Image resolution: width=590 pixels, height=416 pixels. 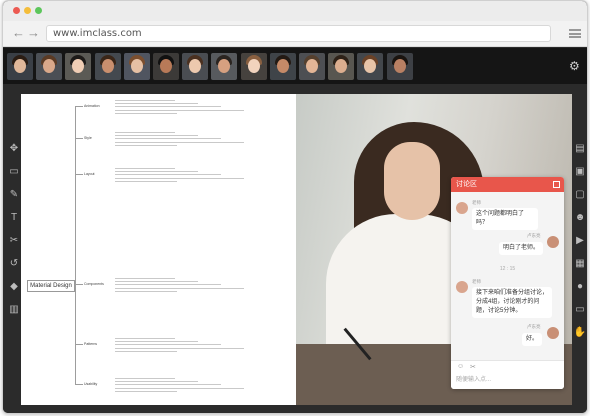 What do you see at coordinates (89, 174) in the screenshot?
I see `mindmap-branch-node: Layout` at bounding box center [89, 174].